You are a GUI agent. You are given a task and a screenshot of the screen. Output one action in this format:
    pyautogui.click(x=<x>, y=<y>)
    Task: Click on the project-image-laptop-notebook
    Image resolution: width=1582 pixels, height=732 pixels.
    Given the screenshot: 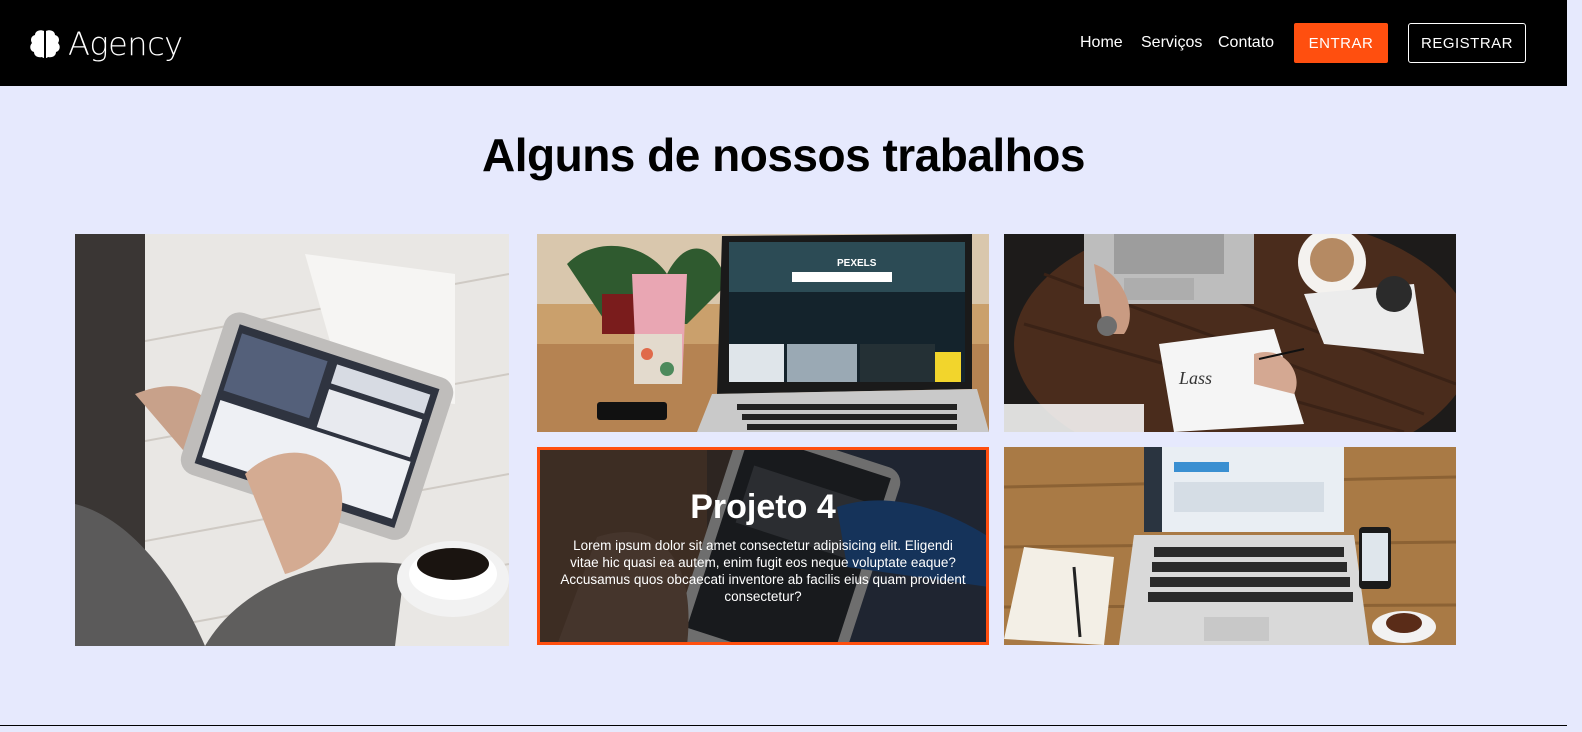 What is the action you would take?
    pyautogui.click(x=1230, y=546)
    